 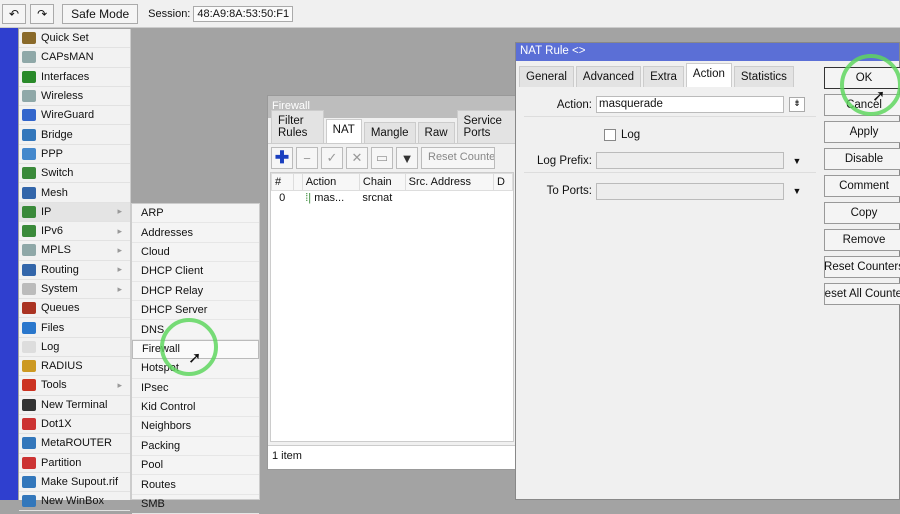 What do you see at coordinates (74, 174) in the screenshot?
I see `menu-item-switch: Switch` at bounding box center [74, 174].